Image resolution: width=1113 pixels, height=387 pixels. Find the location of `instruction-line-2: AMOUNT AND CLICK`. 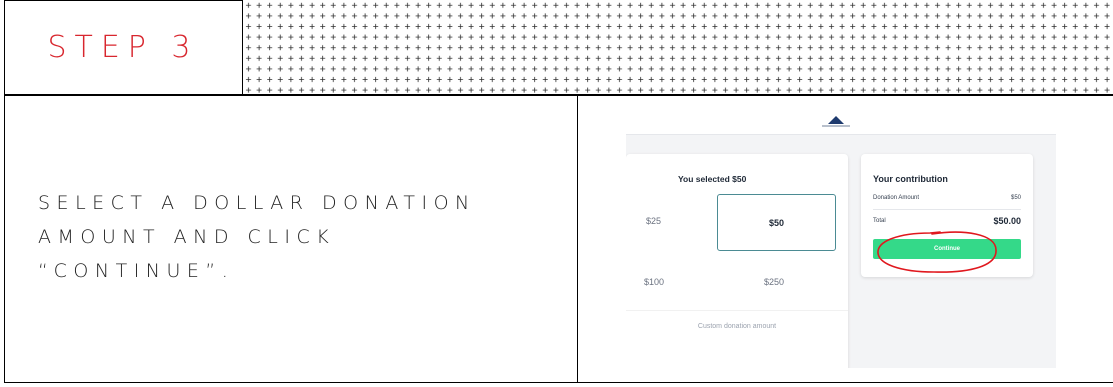

instruction-line-2: AMOUNT AND CLICK is located at coordinates (187, 237).